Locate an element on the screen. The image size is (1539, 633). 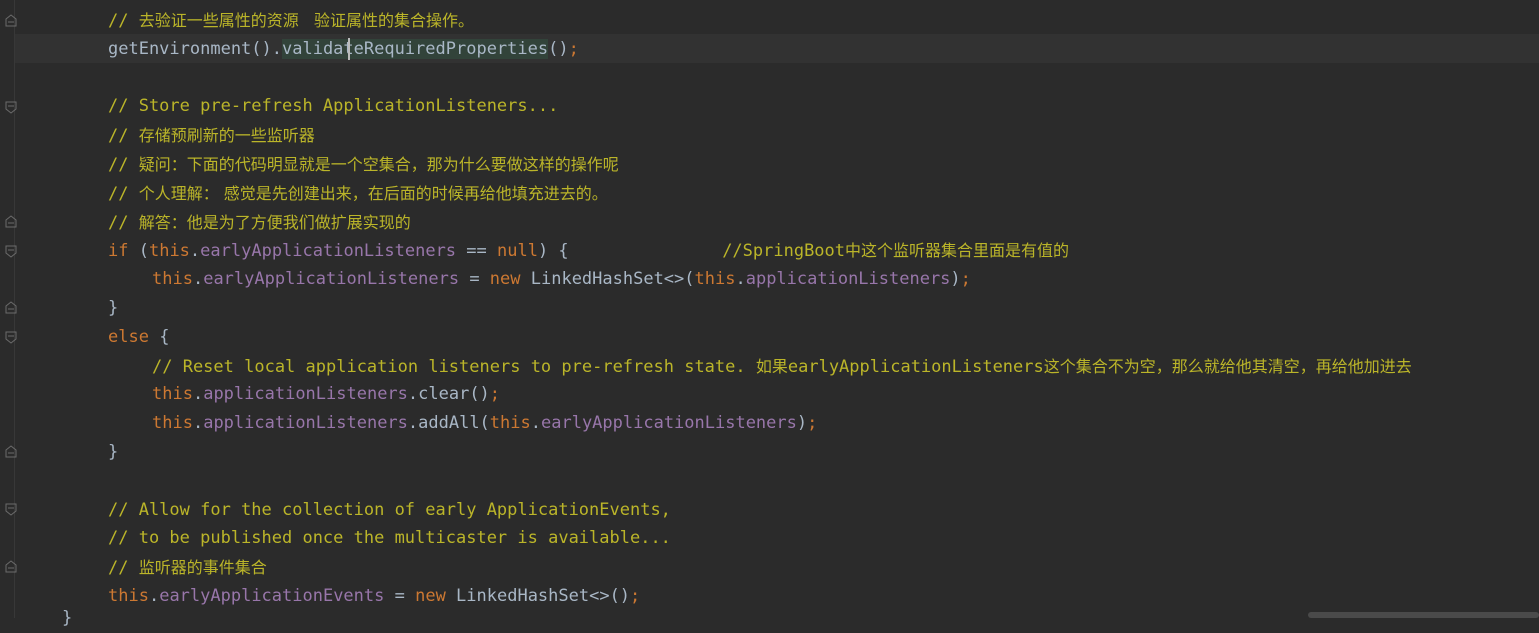
horizontal-scrollbar is located at coordinates (1423, 615).